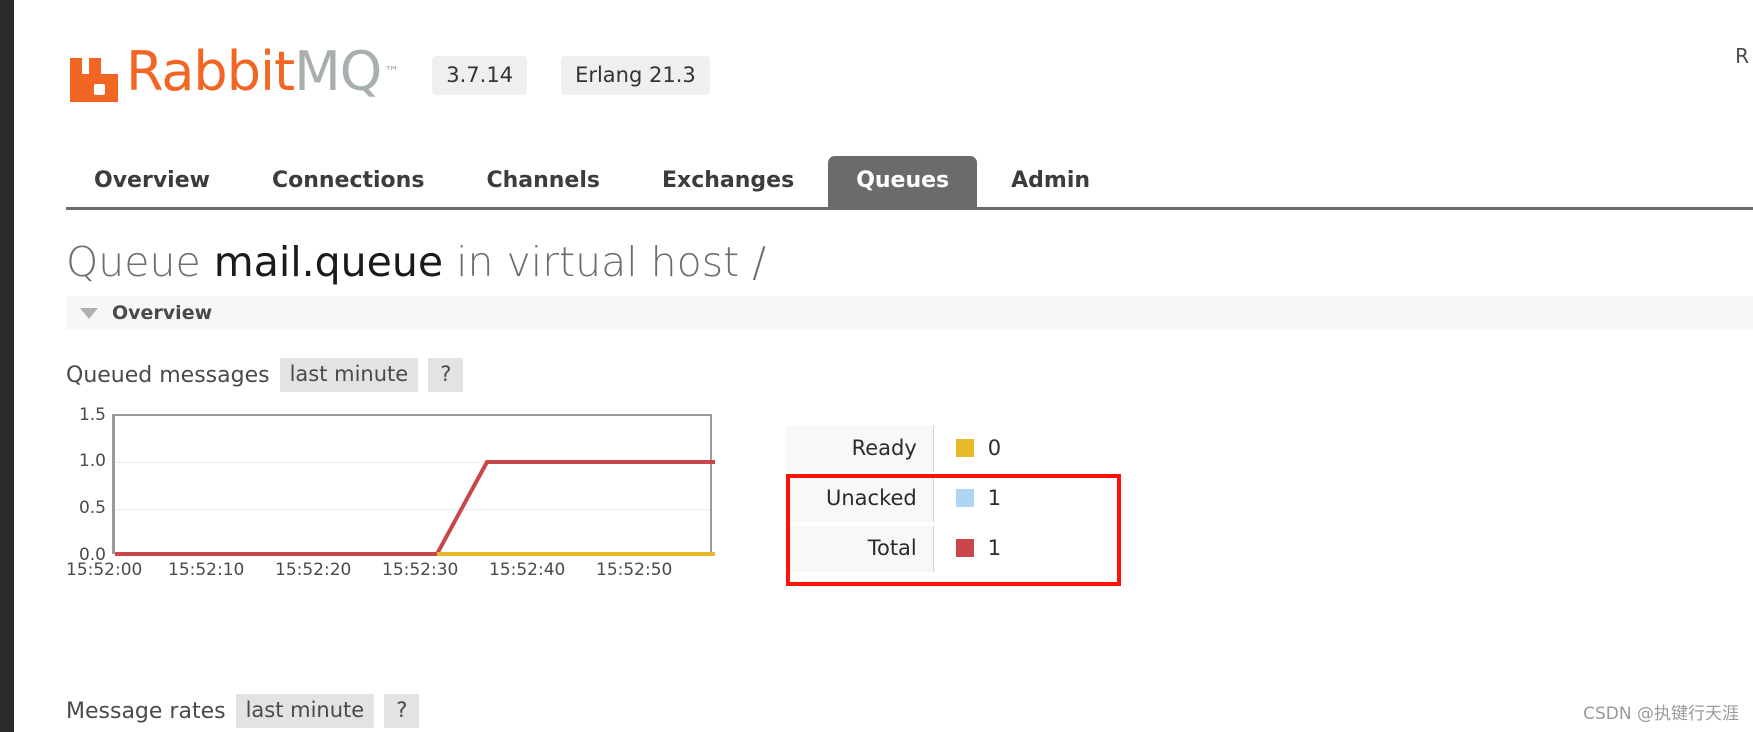  I want to click on watermark: CSDN @执键行天涯, so click(1661, 714).